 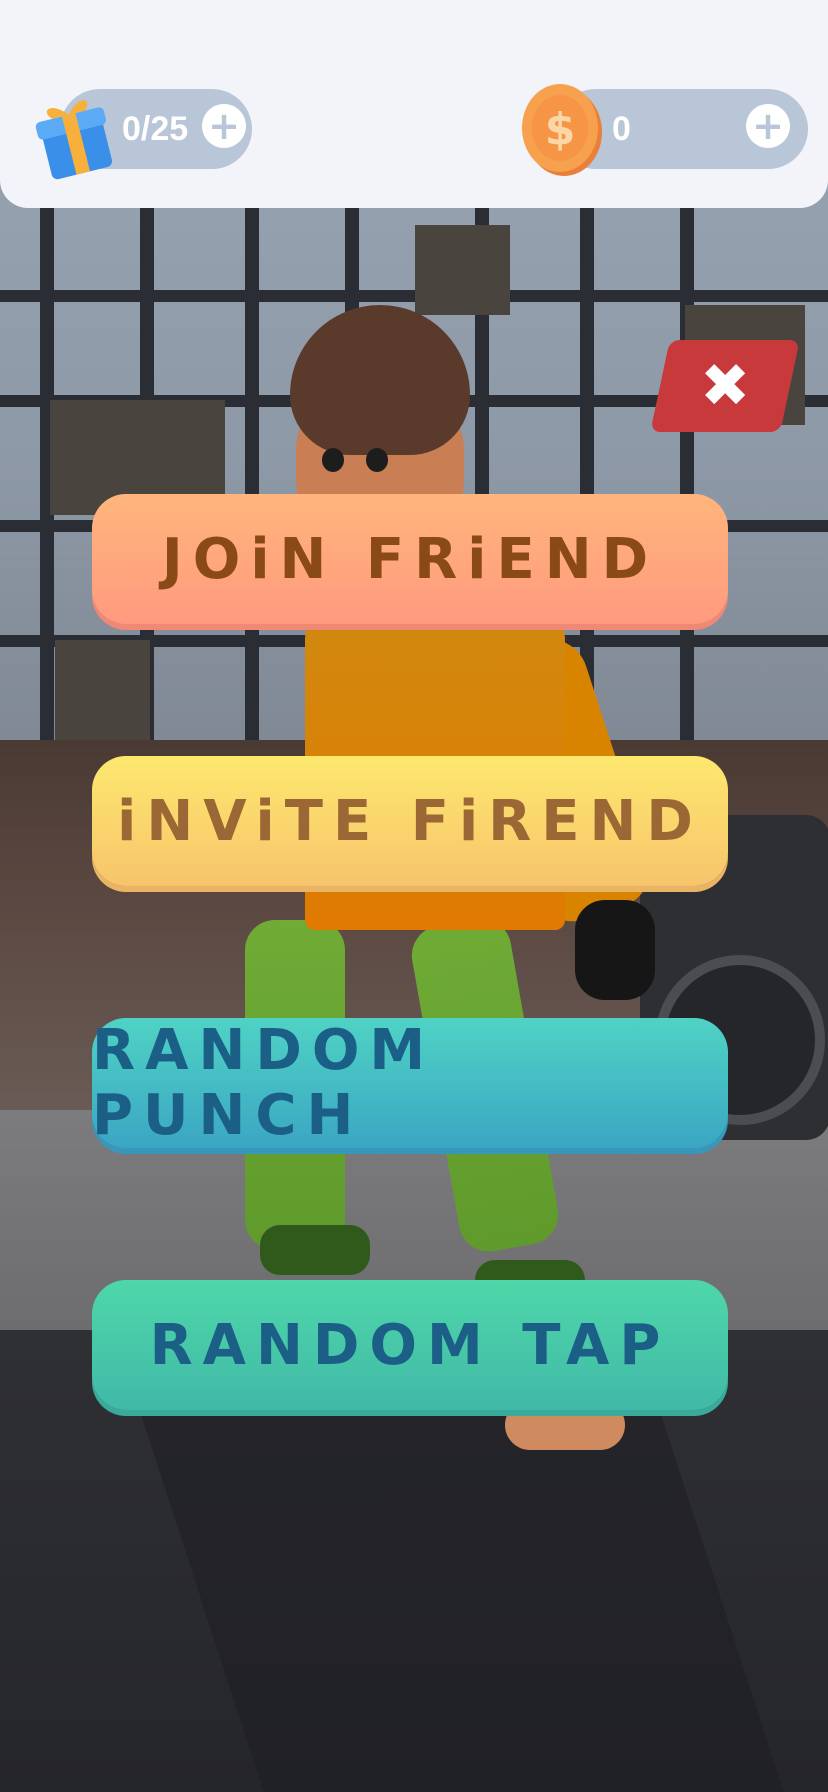 I want to click on random-punch-button: RANDOM PUNCH, so click(x=410, y=1083).